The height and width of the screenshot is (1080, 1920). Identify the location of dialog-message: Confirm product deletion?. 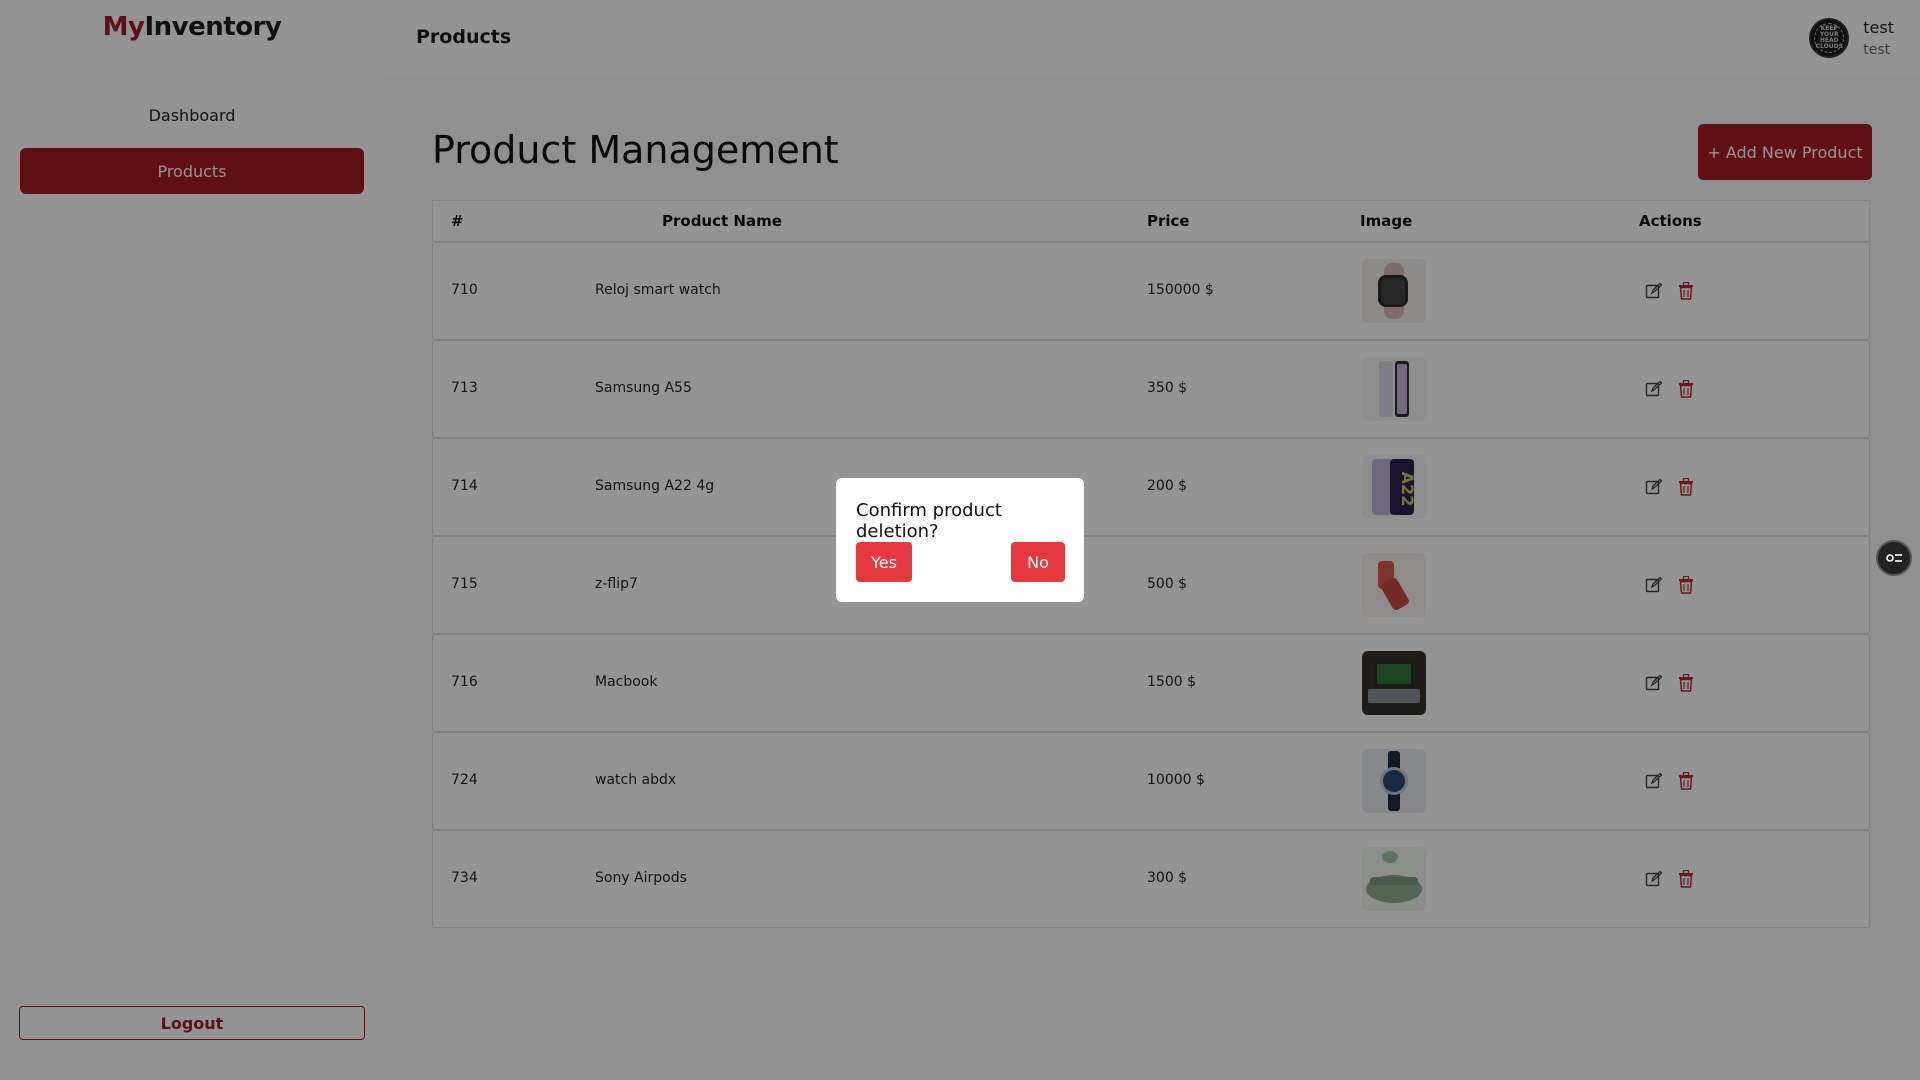
(929, 521).